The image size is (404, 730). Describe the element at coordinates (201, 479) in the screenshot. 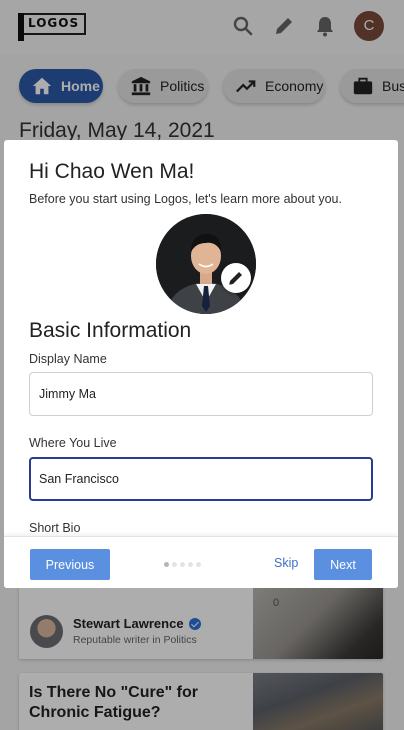

I see `location-input` at that location.